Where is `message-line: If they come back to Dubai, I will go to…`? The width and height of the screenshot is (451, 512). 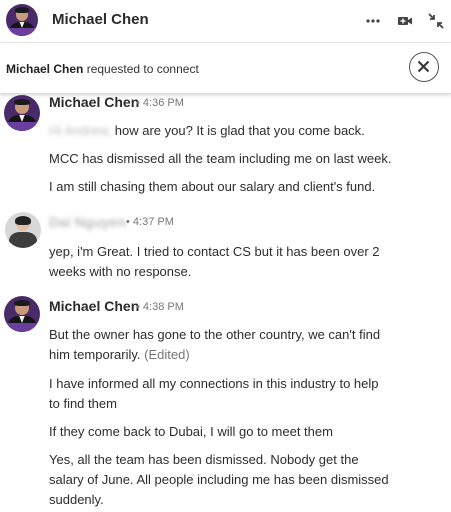
message-line: If they come back to Dubai, I will go to… is located at coordinates (191, 431).